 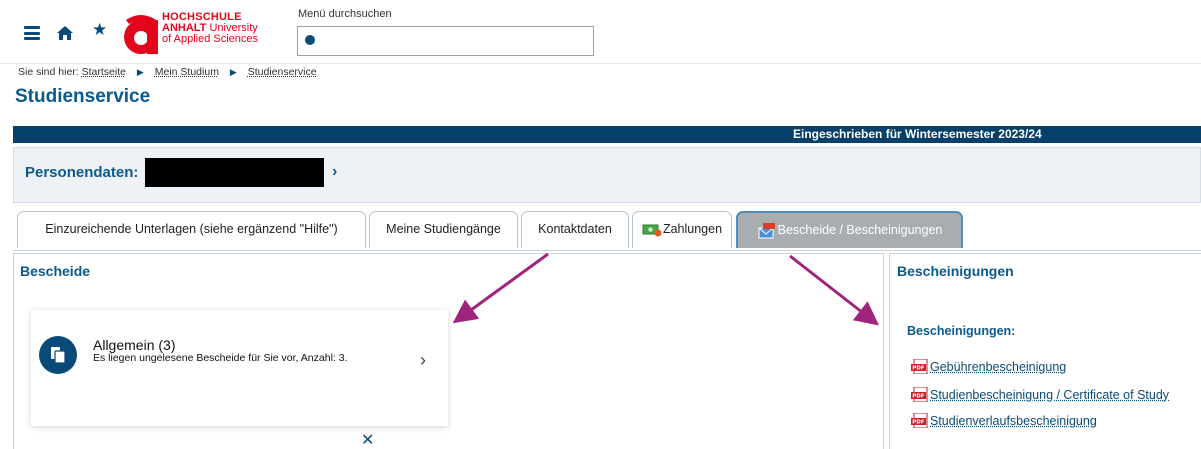 I want to click on redacted-name, so click(x=234, y=172).